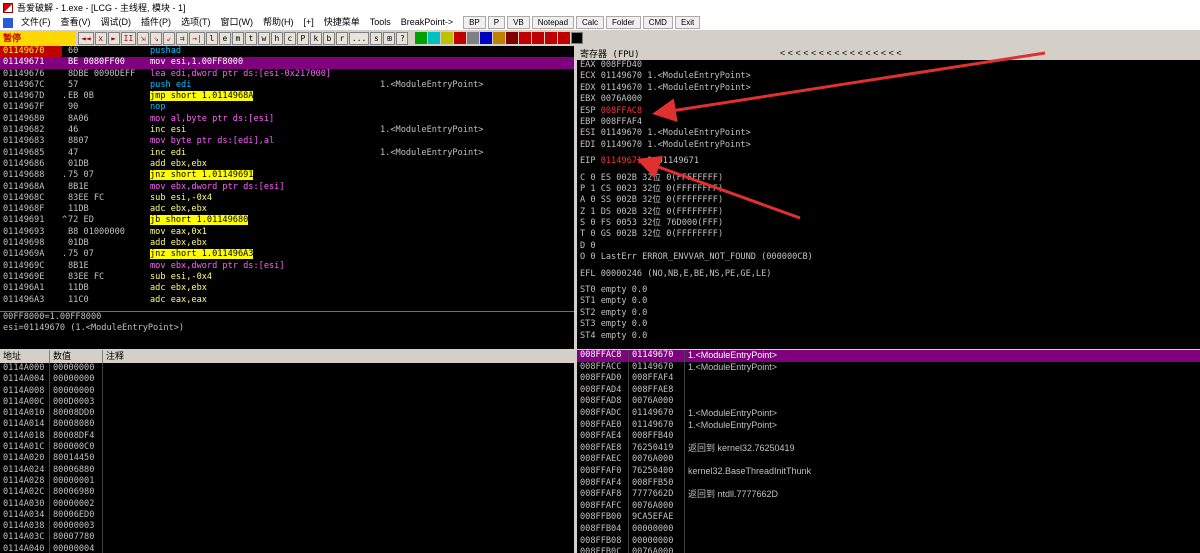 This screenshot has height=553, width=1200. What do you see at coordinates (287, 96) in the screenshot?
I see `disasm-row: 0114967D. EB 0B jmp short 1.0114968A` at bounding box center [287, 96].